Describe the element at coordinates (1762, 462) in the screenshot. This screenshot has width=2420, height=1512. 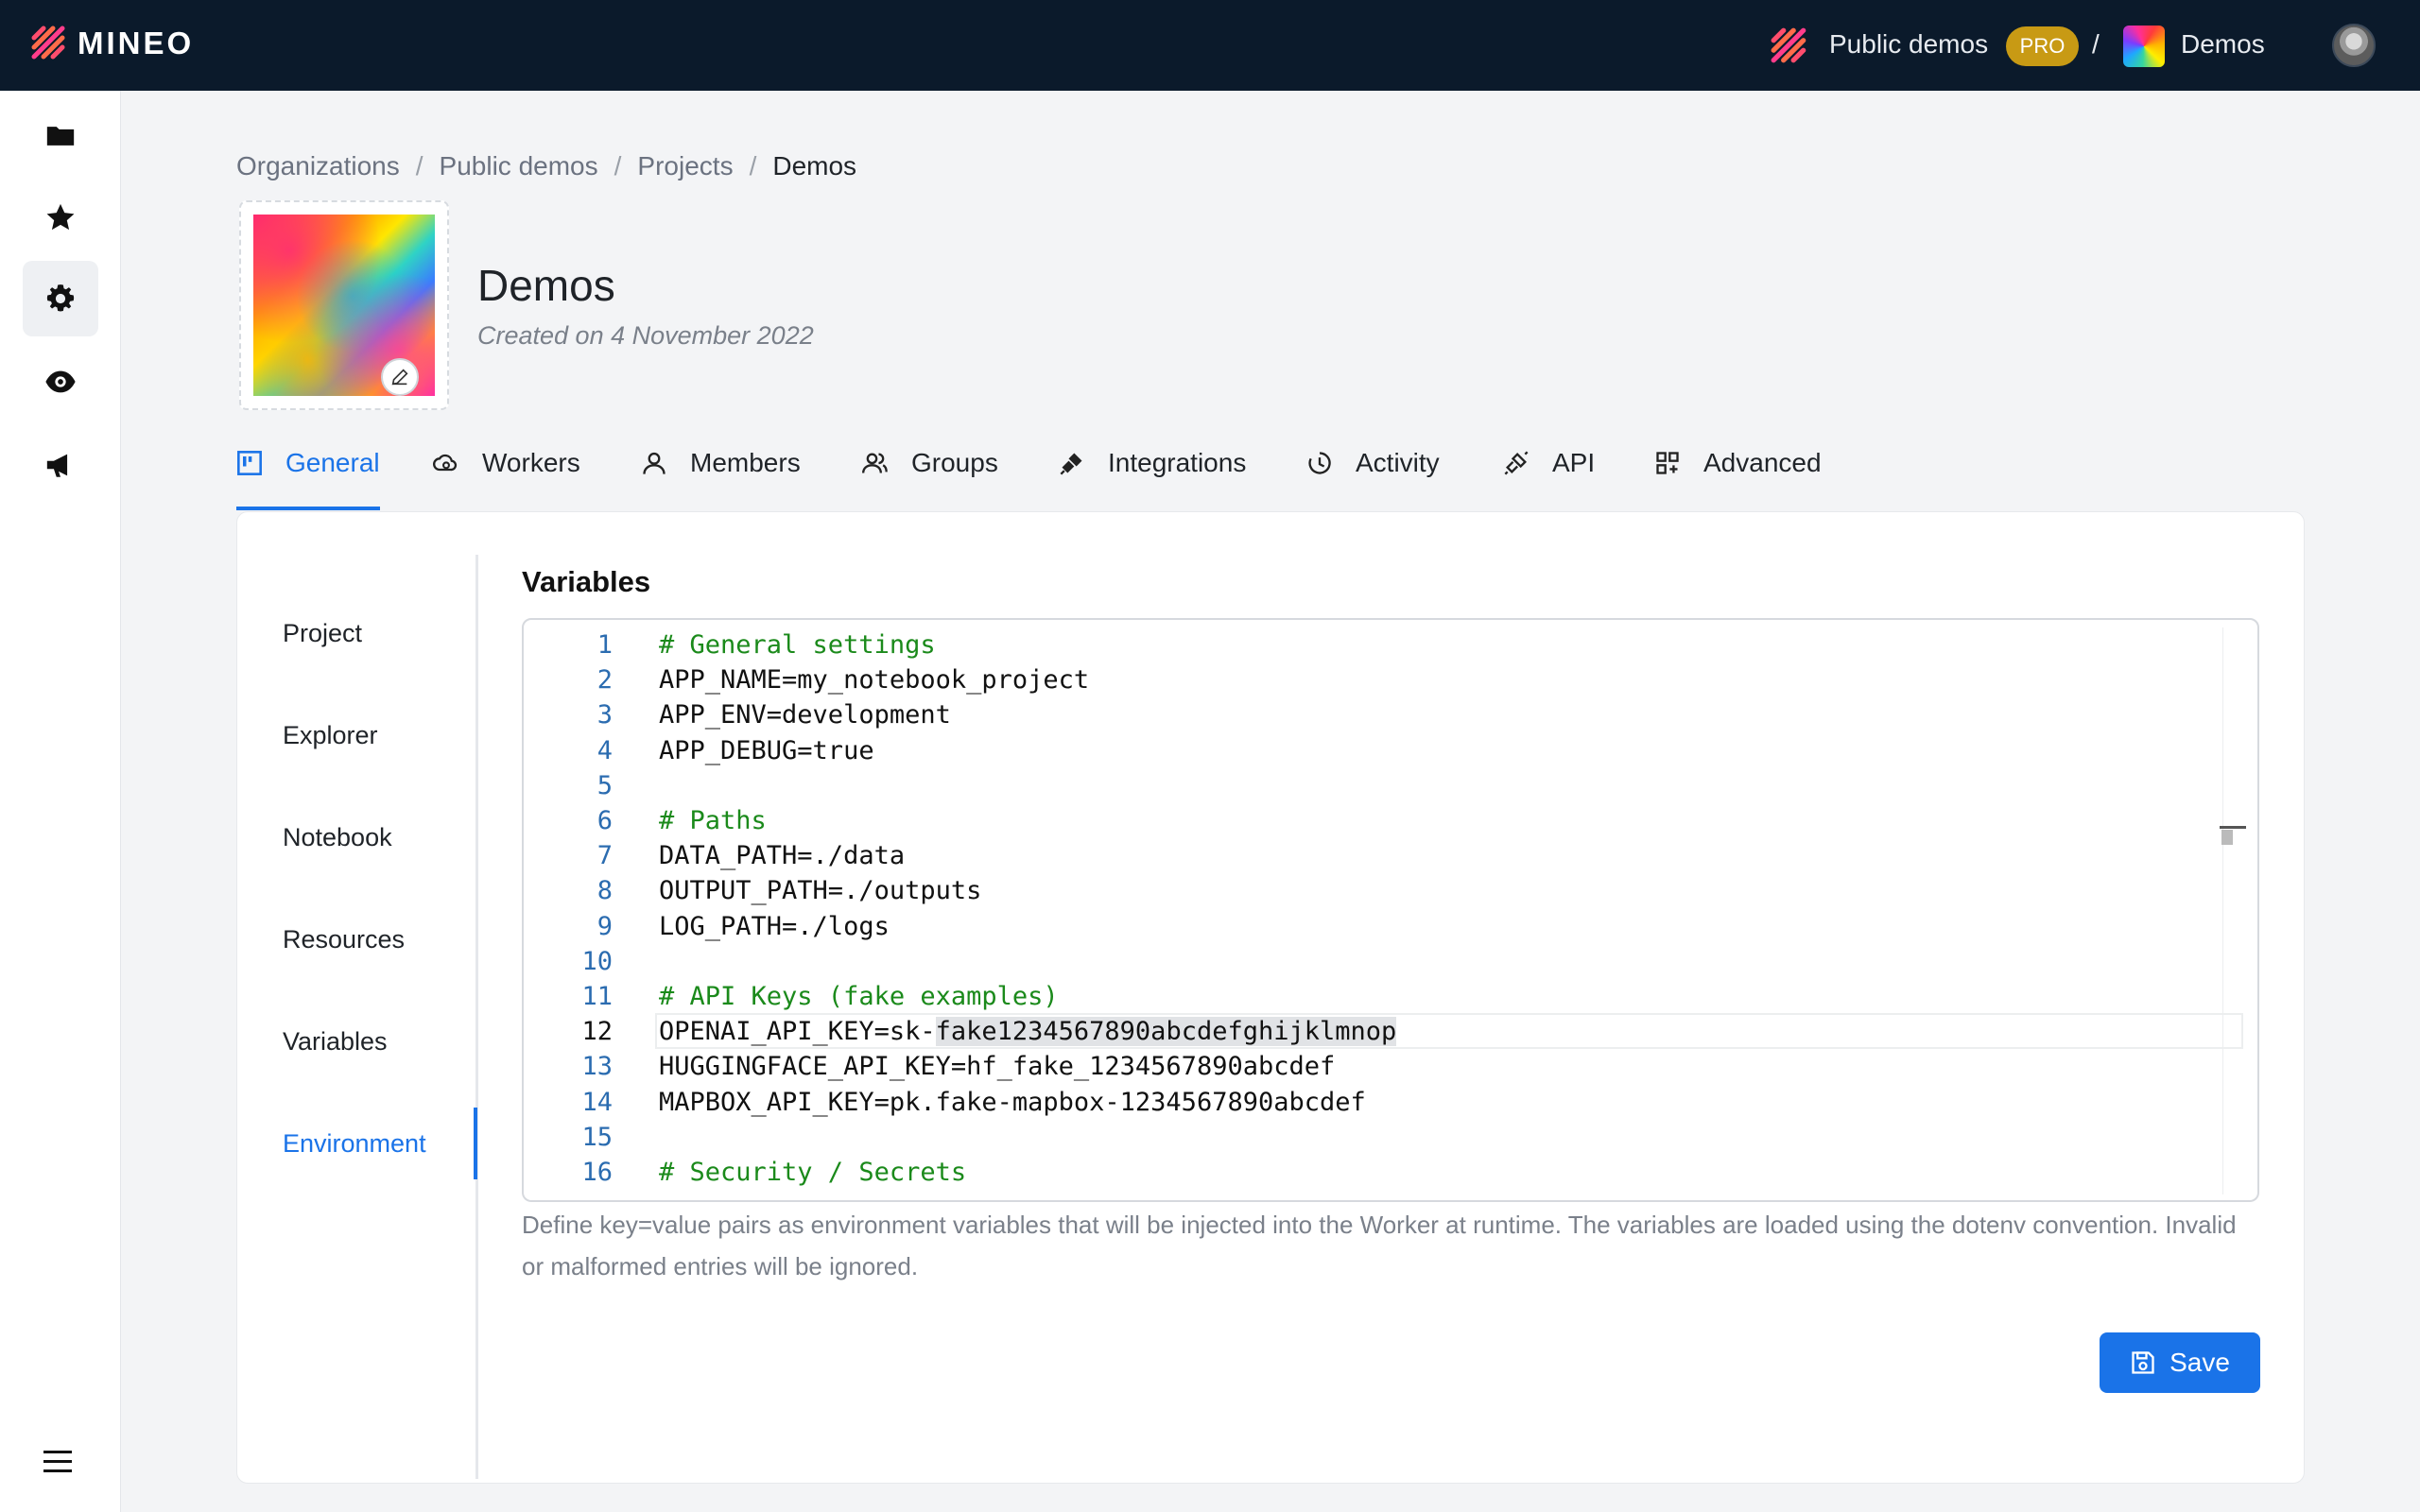
I see `tab-label: Advanced` at that location.